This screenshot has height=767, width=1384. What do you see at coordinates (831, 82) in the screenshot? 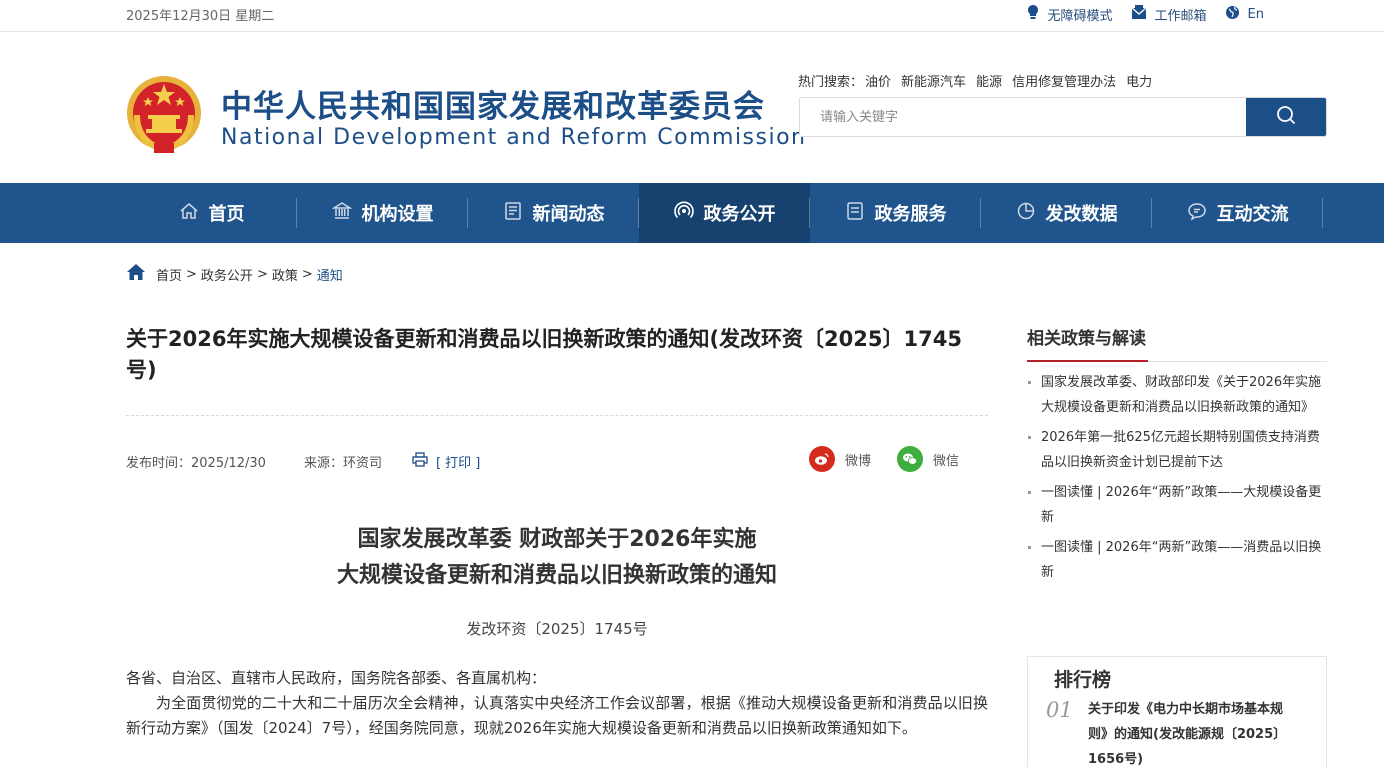
I see `hot-search-label: 热门搜索：` at bounding box center [831, 82].